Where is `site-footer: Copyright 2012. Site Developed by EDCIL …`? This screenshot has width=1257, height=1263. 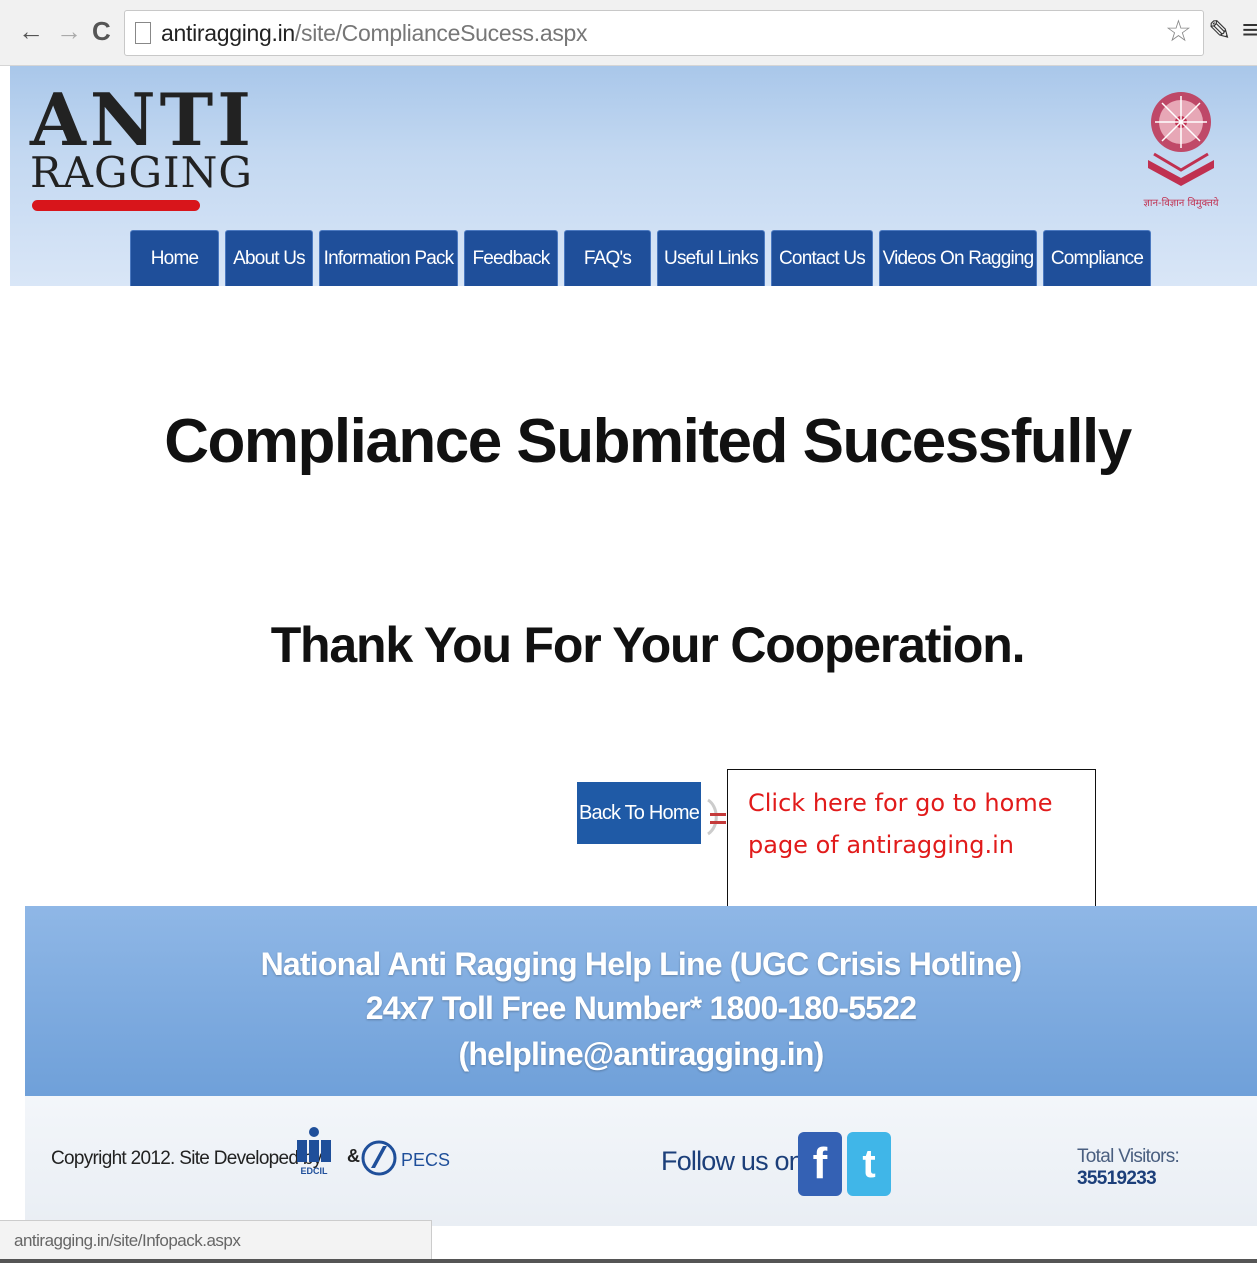 site-footer: Copyright 2012. Site Developed by EDCIL … is located at coordinates (641, 1161).